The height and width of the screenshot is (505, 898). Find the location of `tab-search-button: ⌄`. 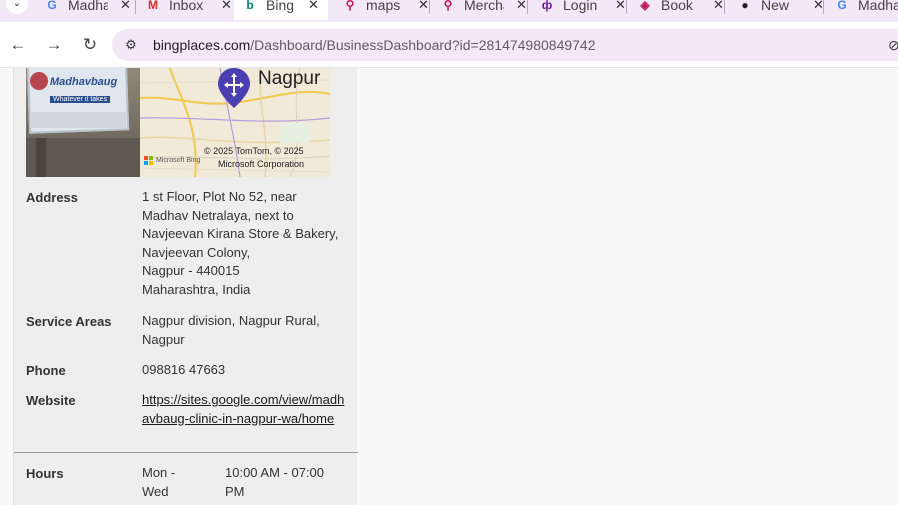

tab-search-button: ⌄ is located at coordinates (17, 7).